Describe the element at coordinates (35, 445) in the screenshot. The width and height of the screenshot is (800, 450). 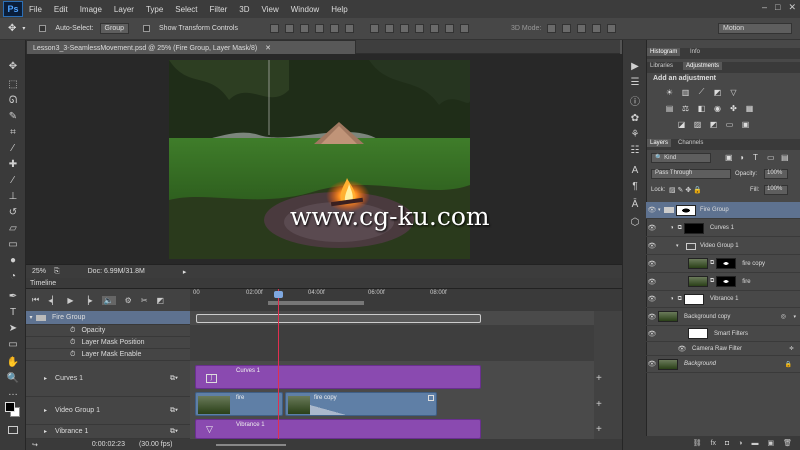
I see `render-video-icon: ↪` at that location.